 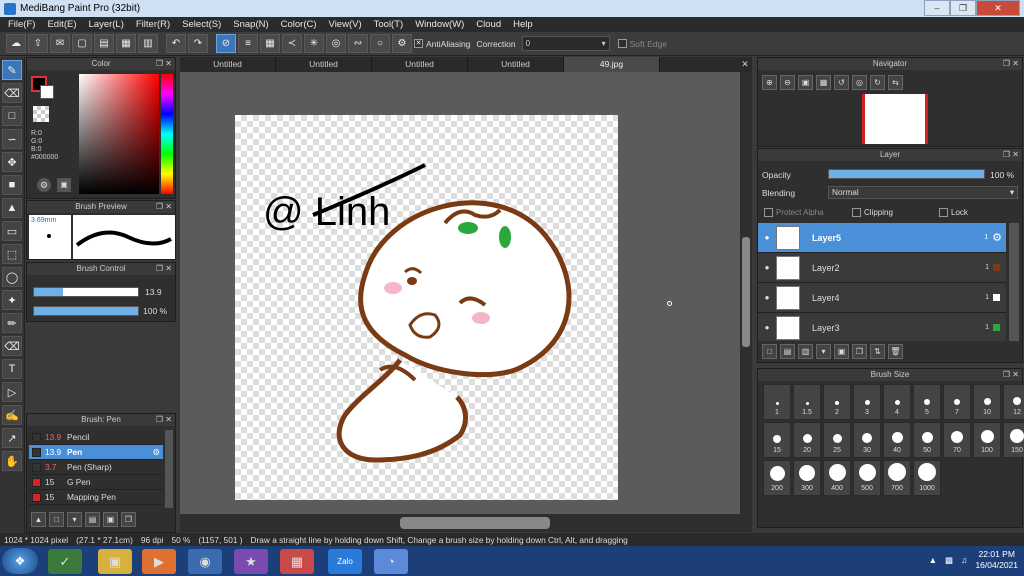 What do you see at coordinates (872, 212) in the screenshot?
I see `clipping-toggle: Clipping` at bounding box center [872, 212].